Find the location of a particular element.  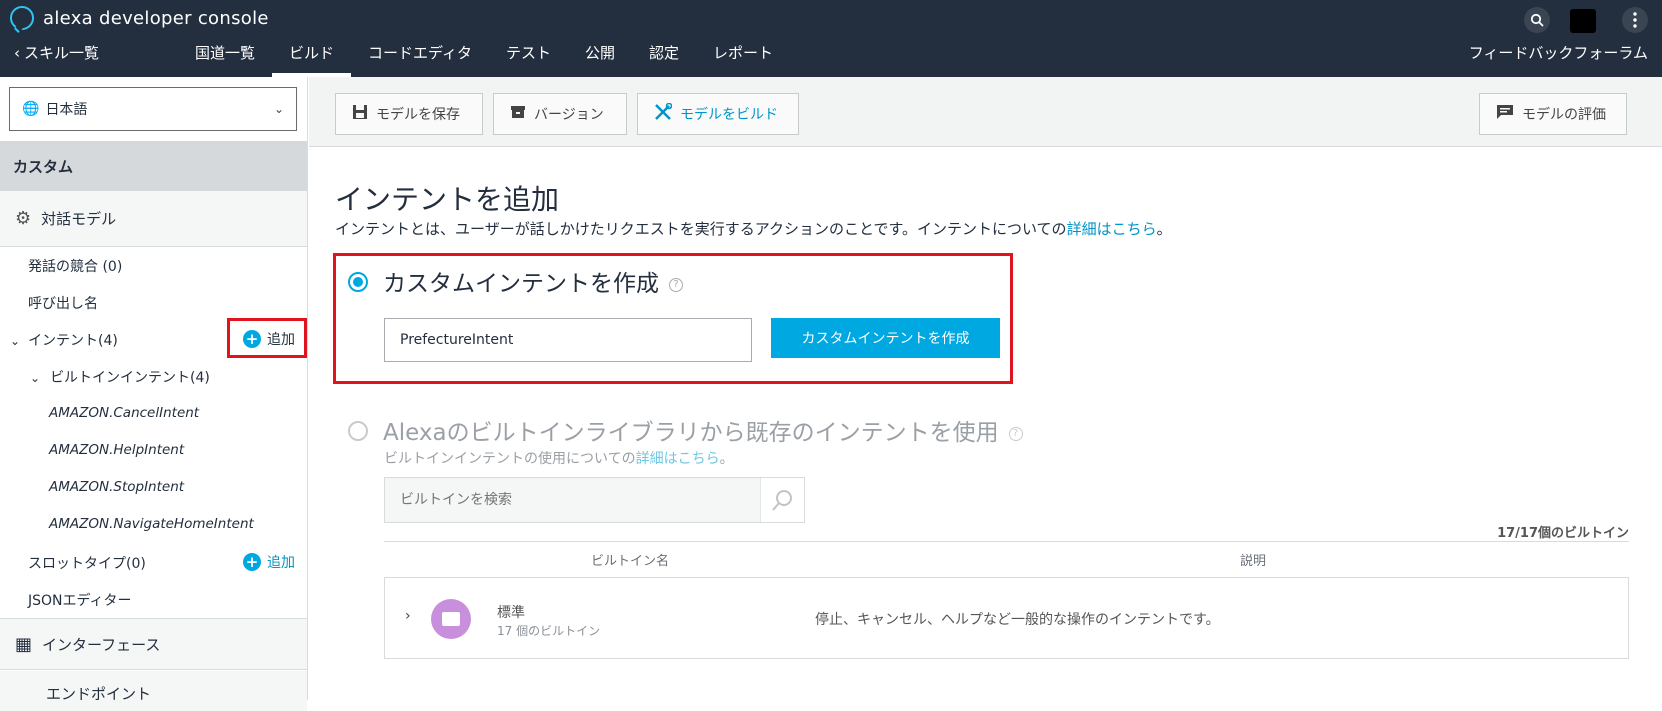

sidebar-item-help-intent: AMAZON.HelpIntent is located at coordinates (116, 450).